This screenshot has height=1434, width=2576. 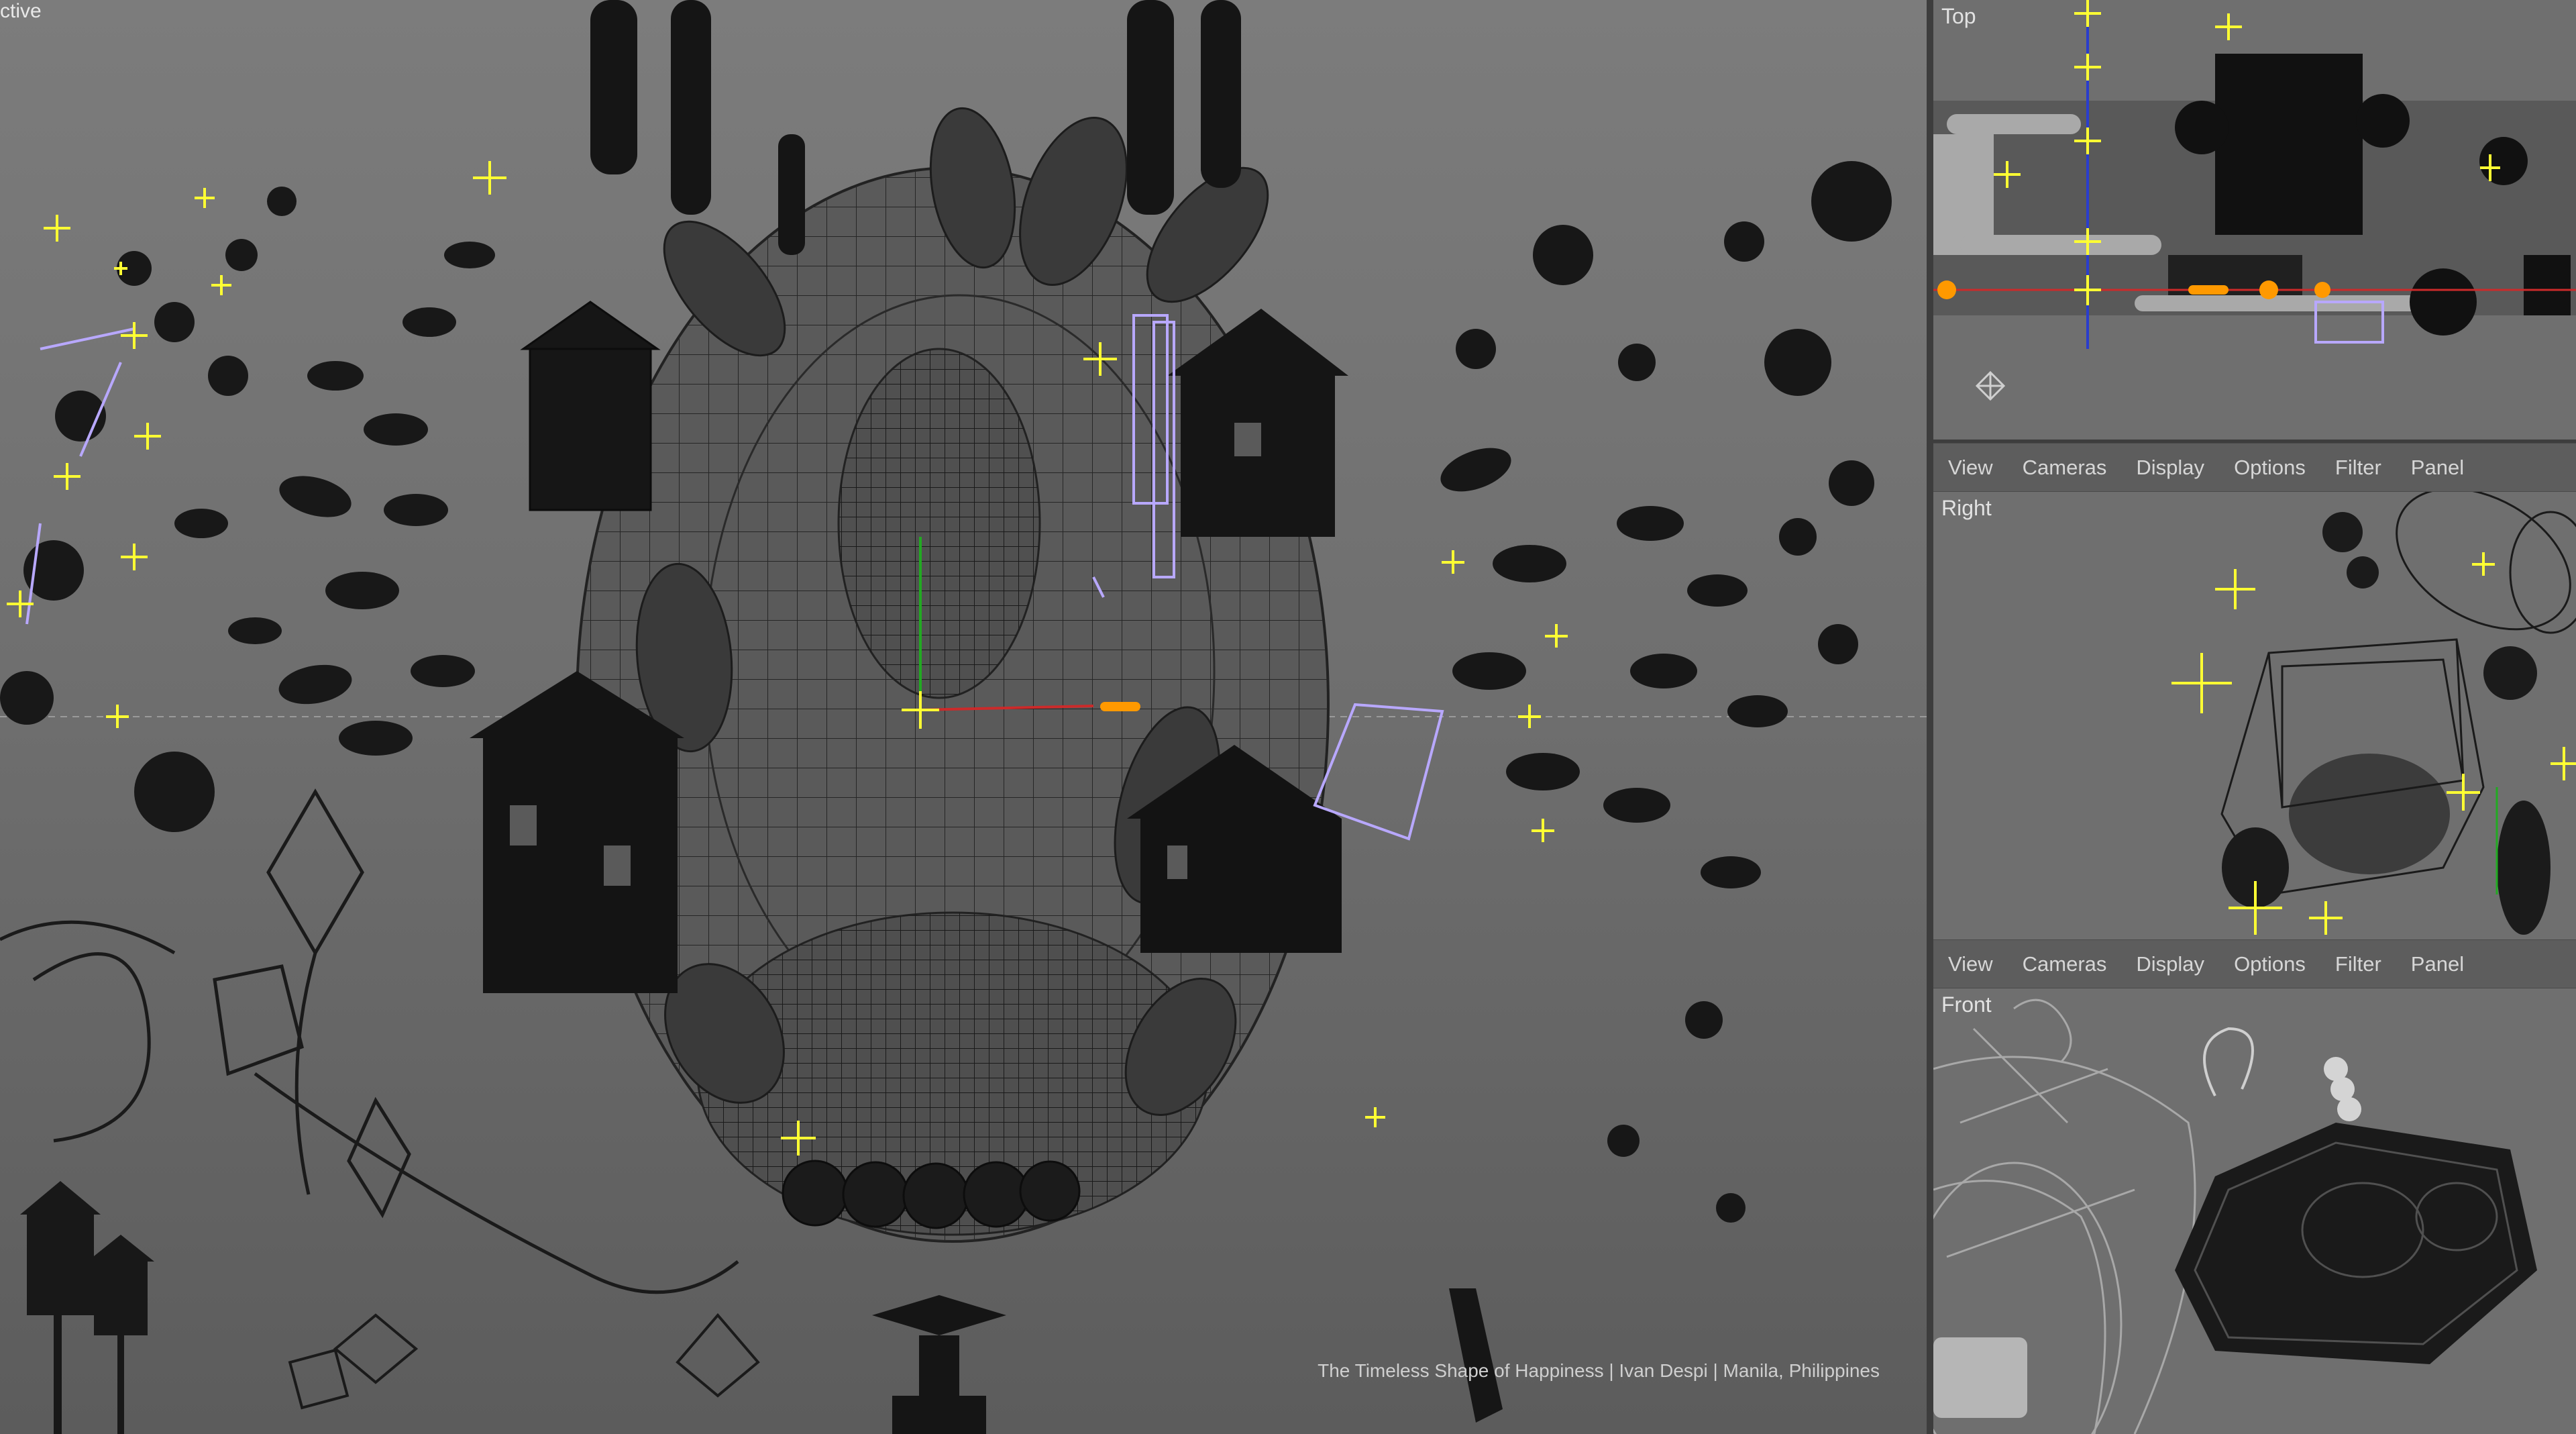 What do you see at coordinates (1666, 692) in the screenshot?
I see `floating-objects-right` at bounding box center [1666, 692].